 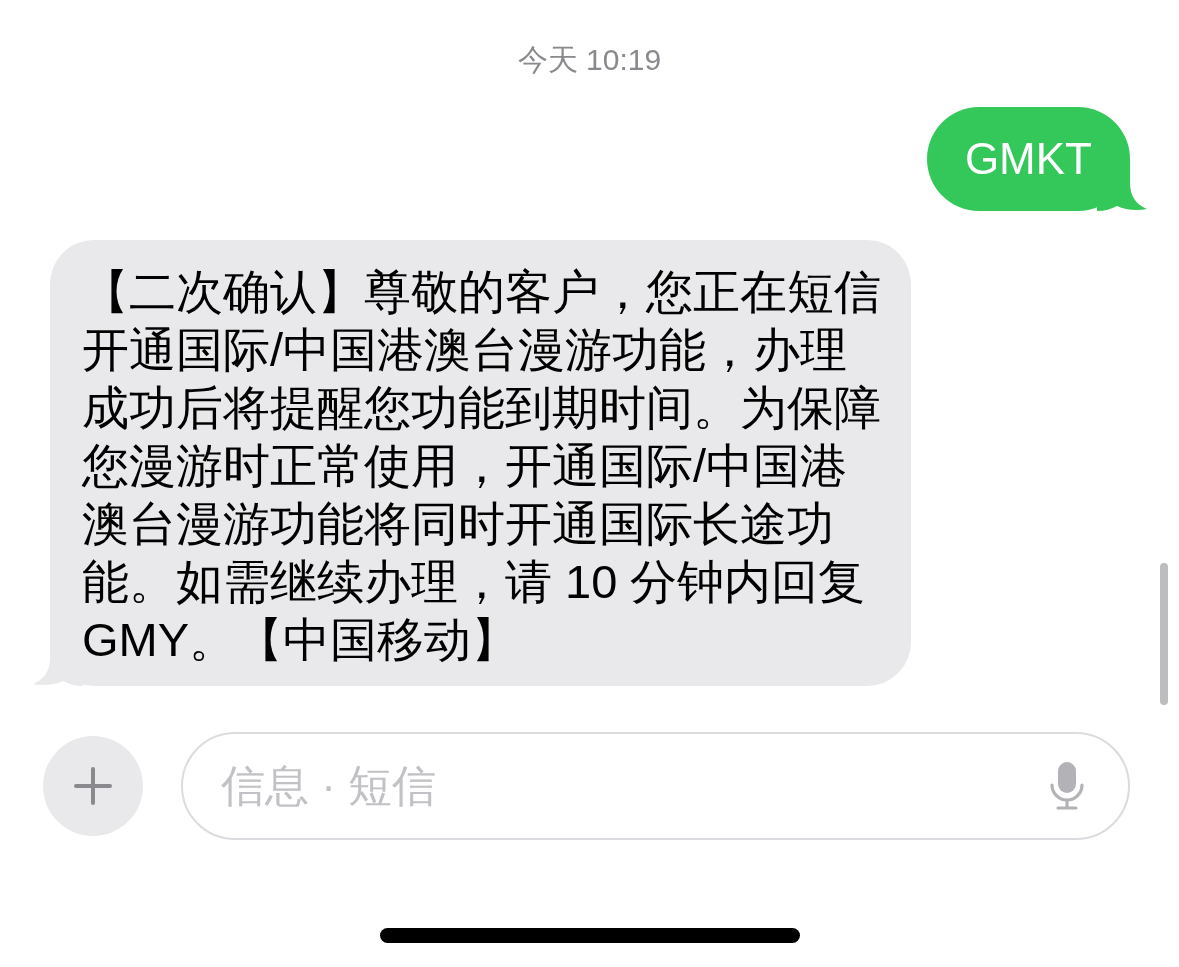 I want to click on microphone-icon, so click(x=1067, y=786).